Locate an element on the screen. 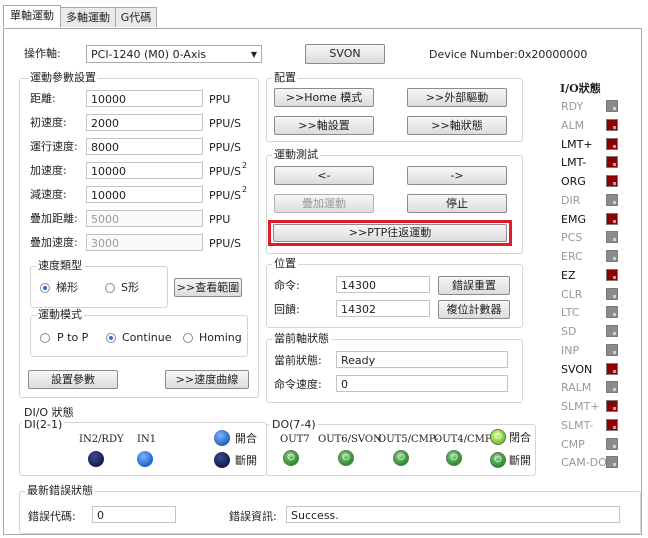 The height and width of the screenshot is (538, 648). param-unit-1: PPU/S is located at coordinates (225, 124).